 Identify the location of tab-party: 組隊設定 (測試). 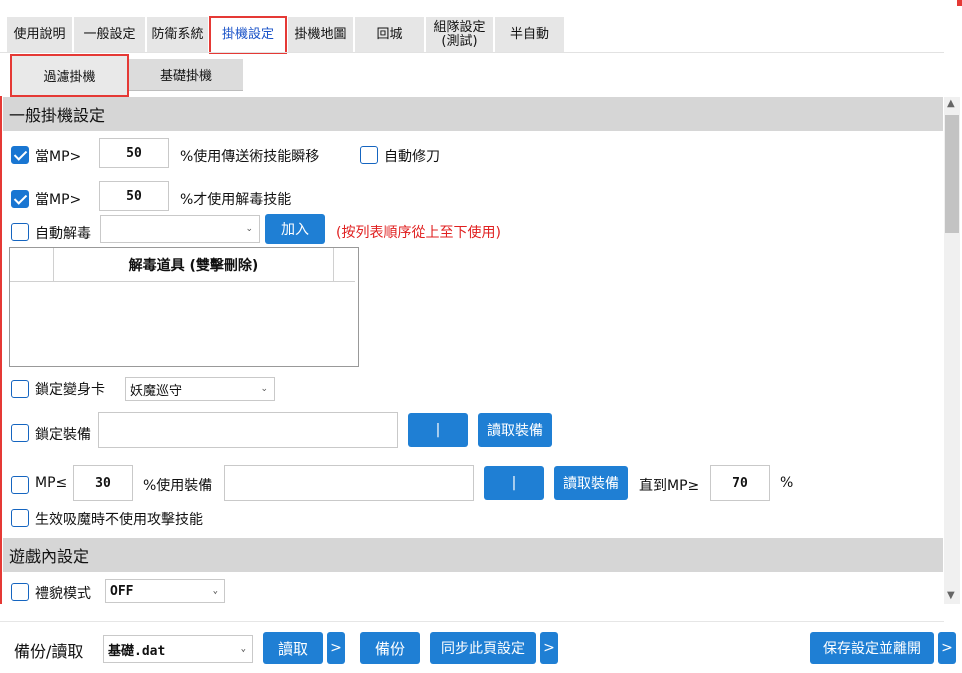
(460, 35).